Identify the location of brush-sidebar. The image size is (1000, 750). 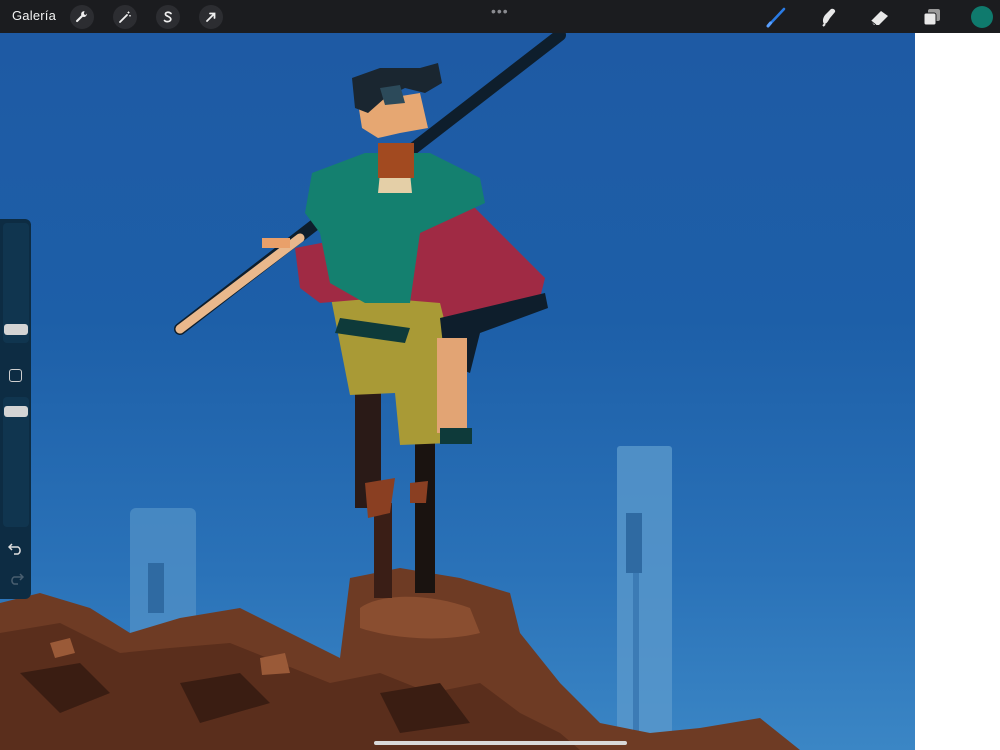
(15, 409).